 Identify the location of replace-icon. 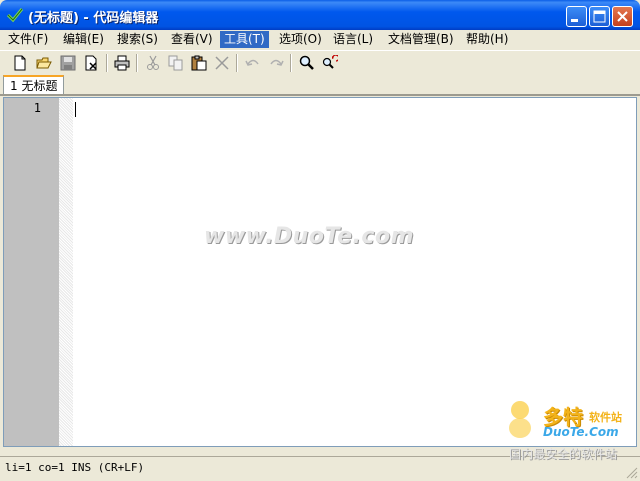
(330, 62).